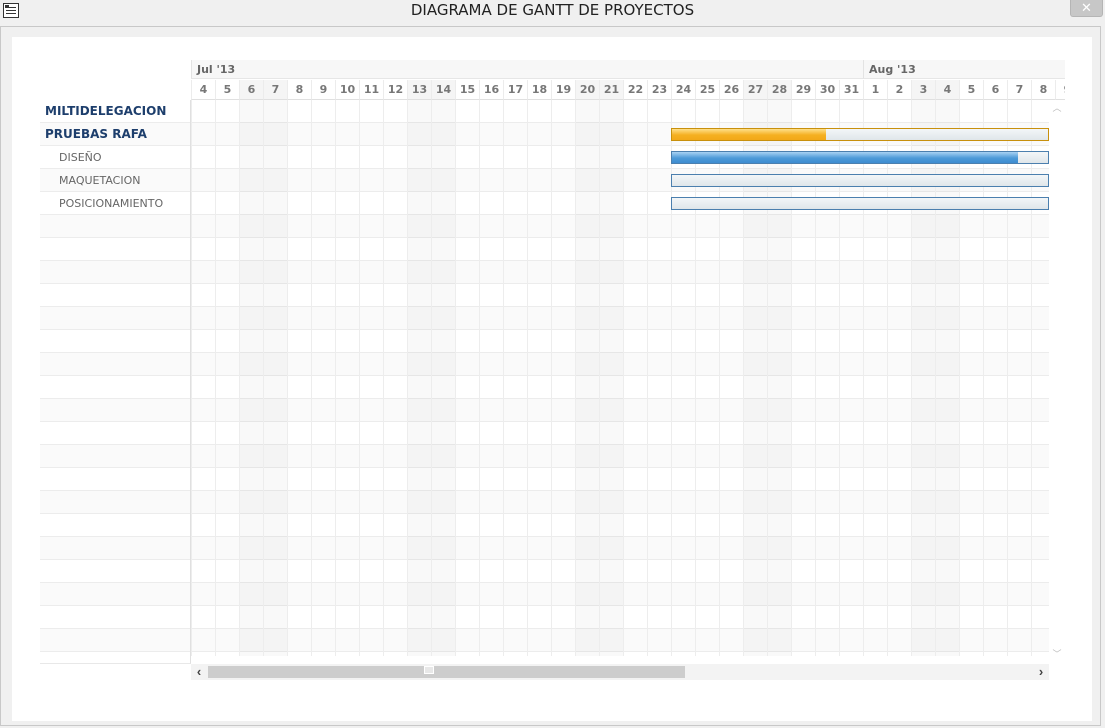  What do you see at coordinates (563, 90) in the screenshot?
I see `day-header: 19` at bounding box center [563, 90].